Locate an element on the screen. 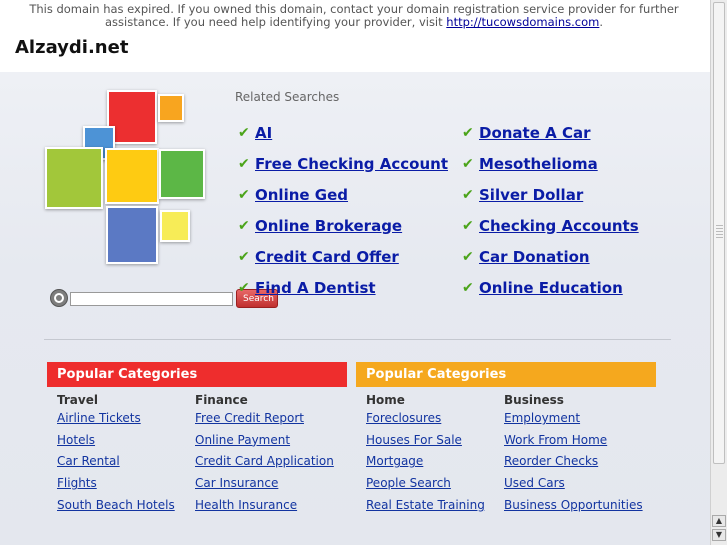 This screenshot has height=545, width=727. category-link: Houses For Sale is located at coordinates (435, 441).